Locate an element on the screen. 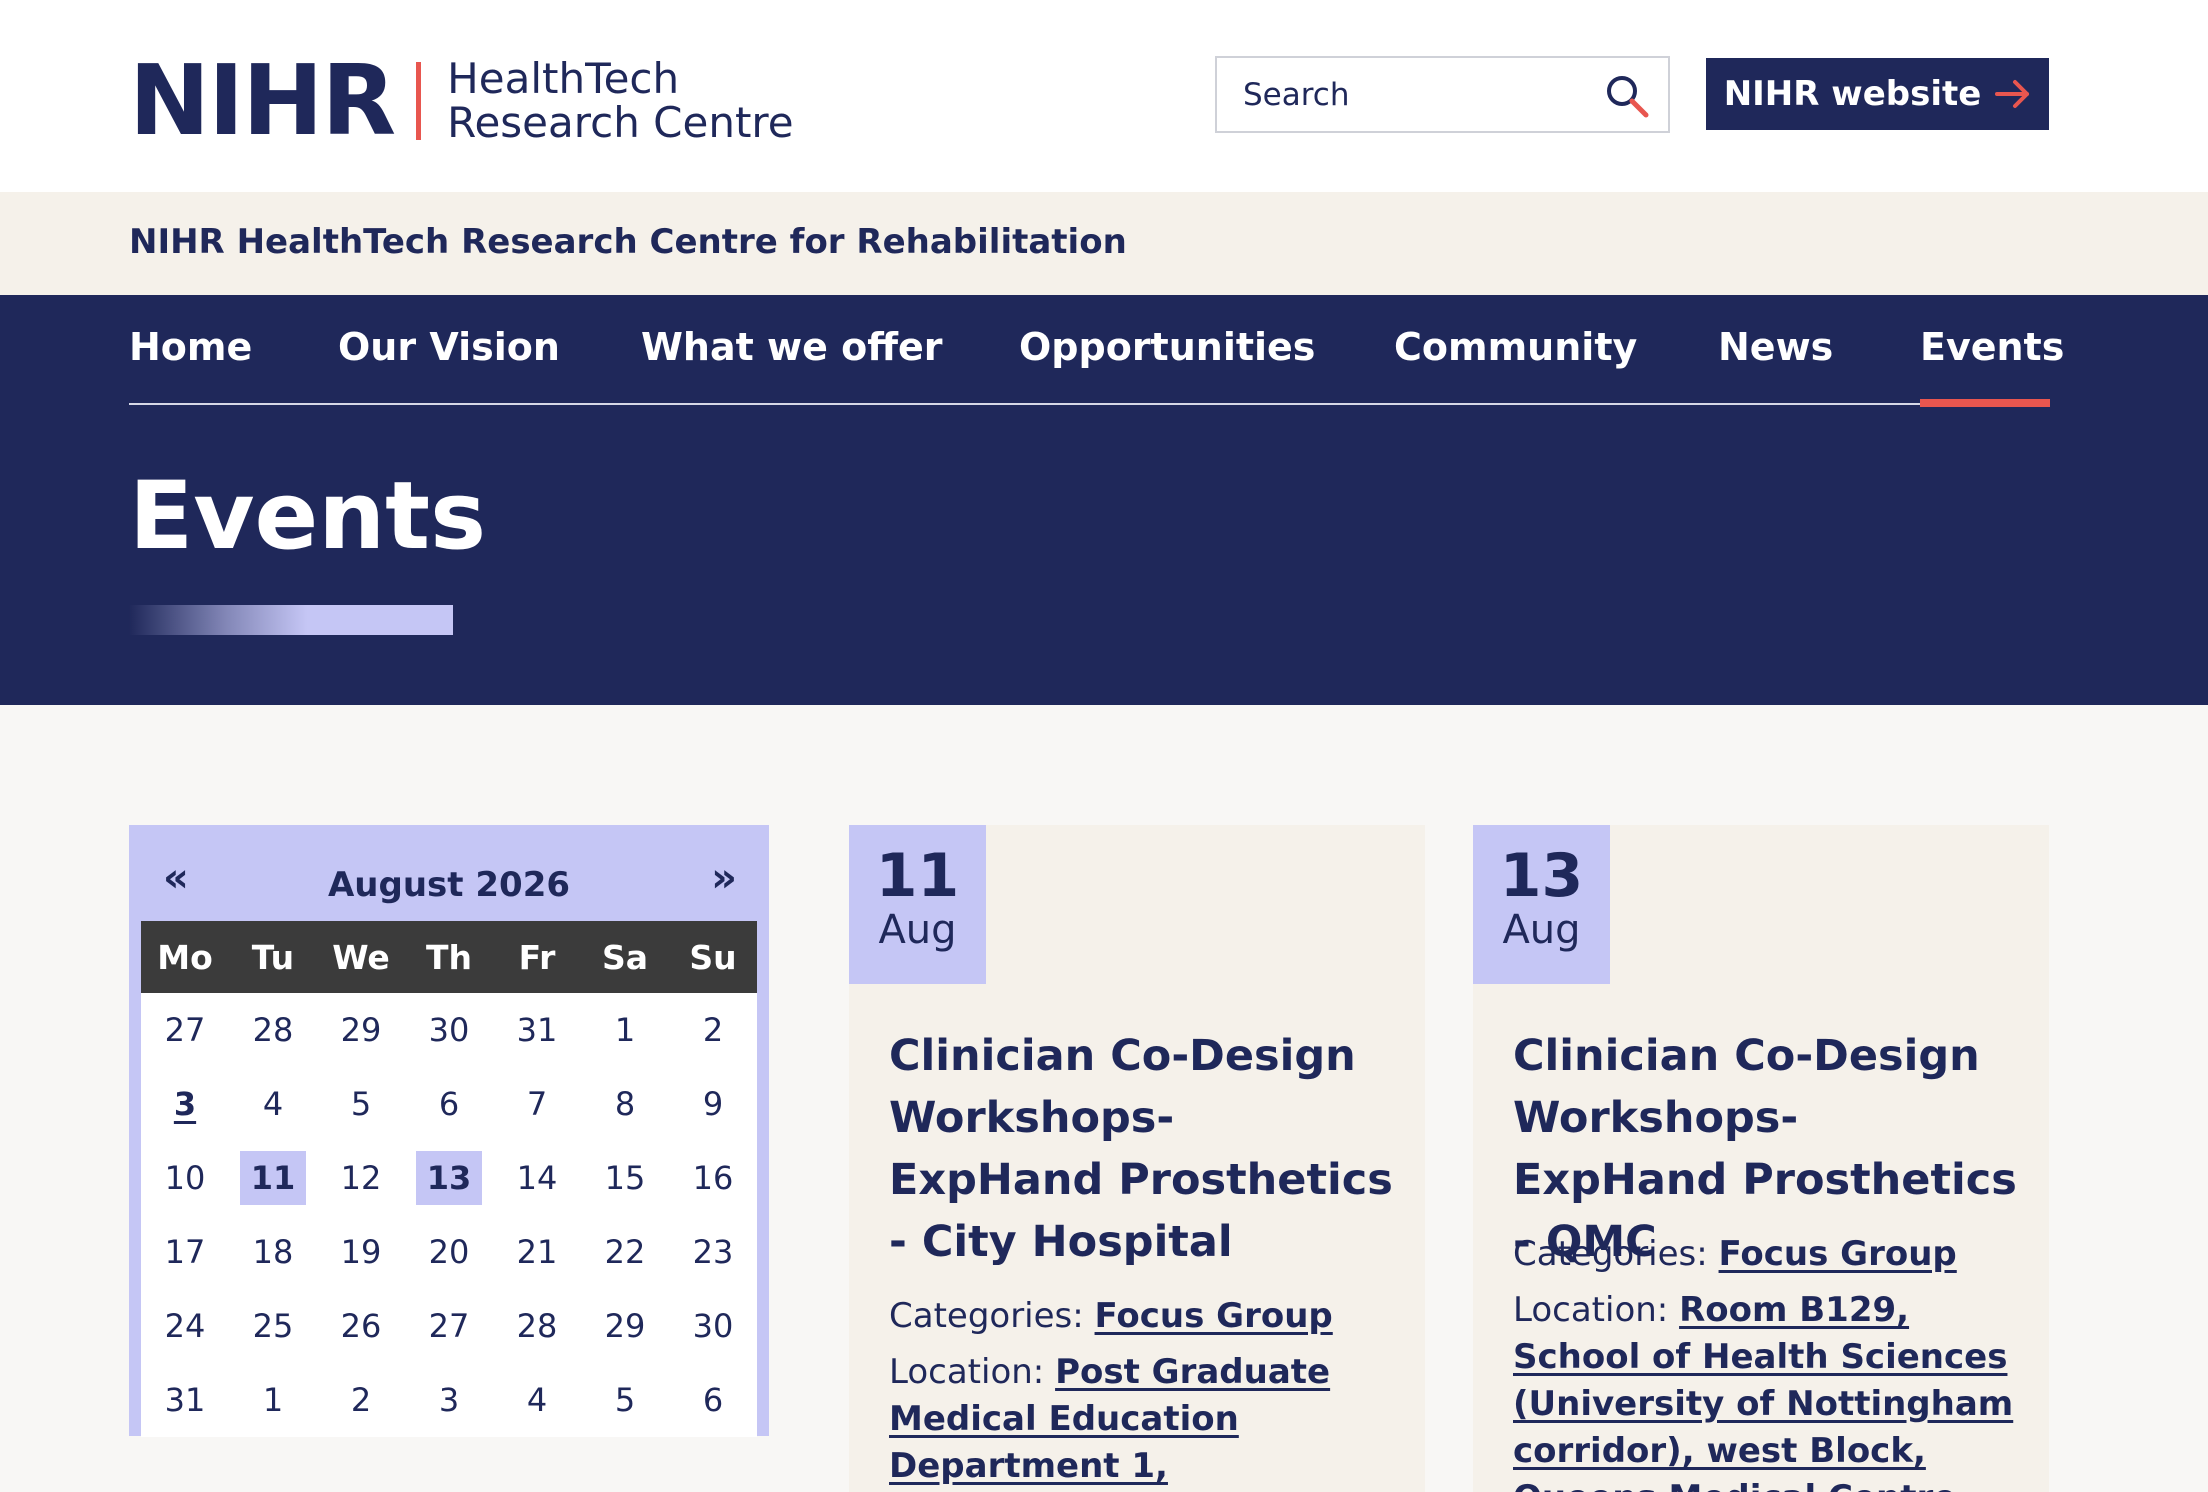  calendar-day: 2 is located at coordinates (713, 1030).